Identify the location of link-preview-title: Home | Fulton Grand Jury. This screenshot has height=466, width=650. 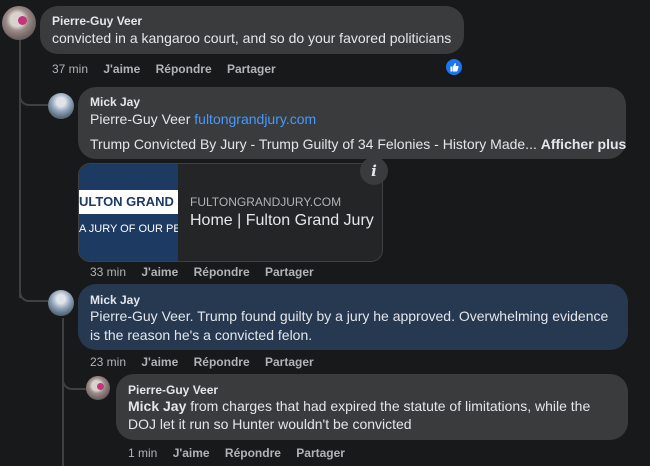
(282, 220).